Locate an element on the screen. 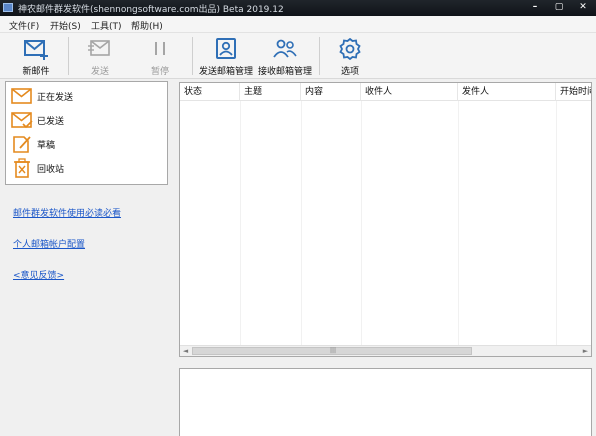 This screenshot has height=436, width=596. manual-link: 邮件群发软件使用必读必看 is located at coordinates (67, 212).